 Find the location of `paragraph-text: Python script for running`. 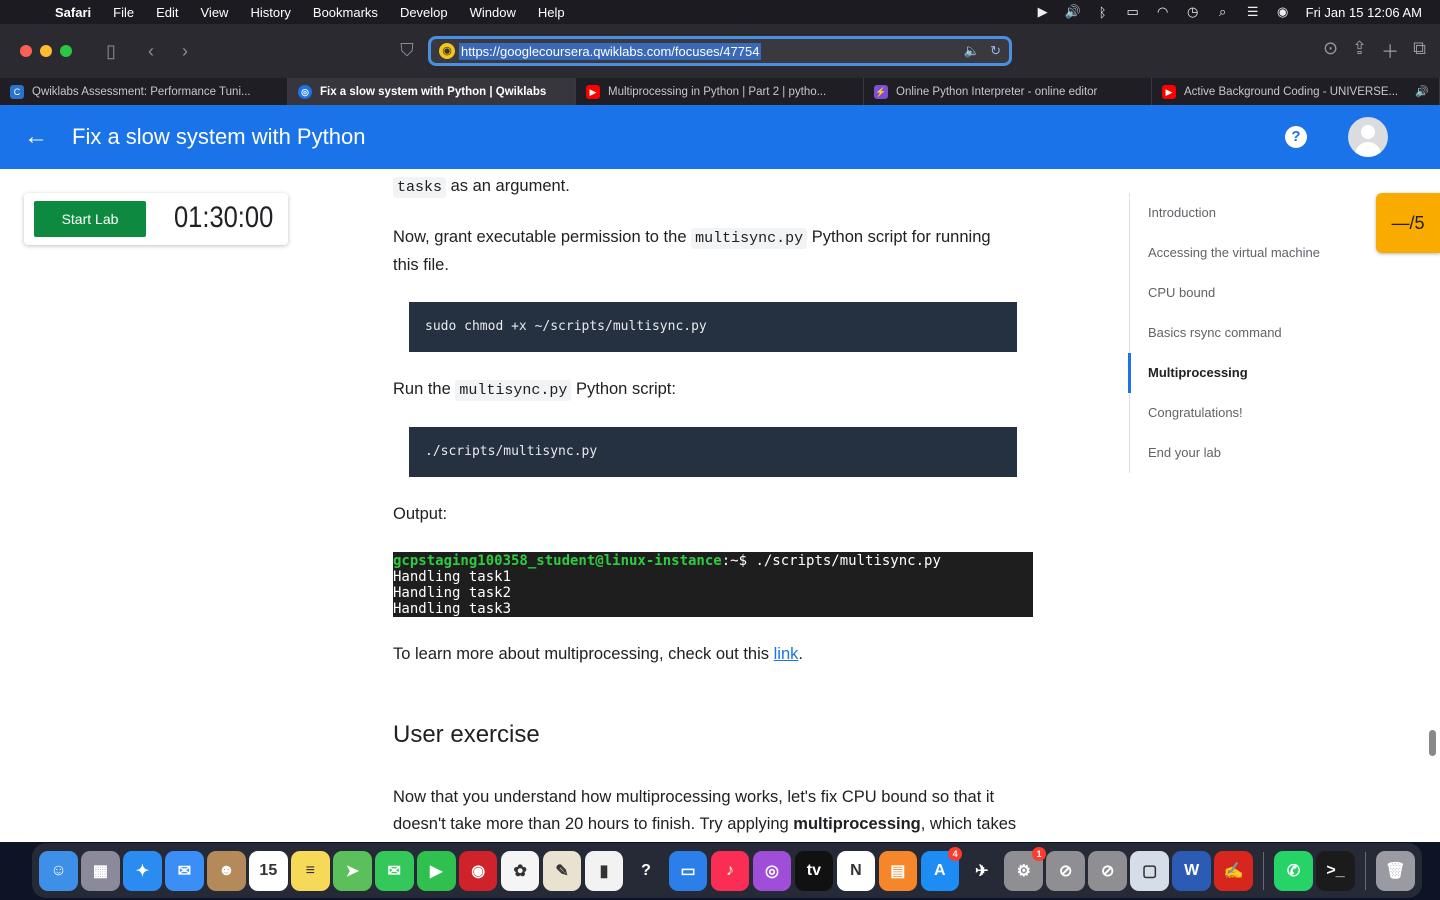

paragraph-text: Python script for running is located at coordinates (899, 237).